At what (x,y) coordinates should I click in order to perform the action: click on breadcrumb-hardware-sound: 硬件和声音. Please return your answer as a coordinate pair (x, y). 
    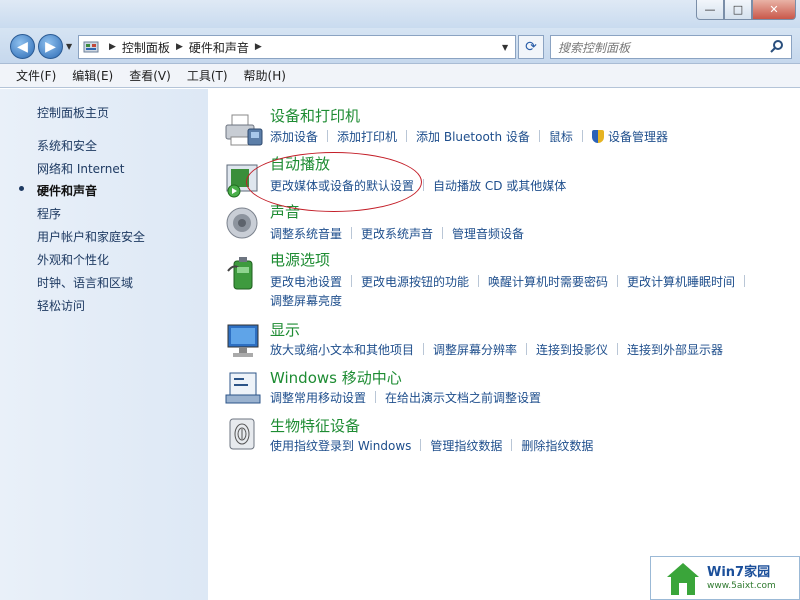
    Looking at the image, I should click on (219, 47).